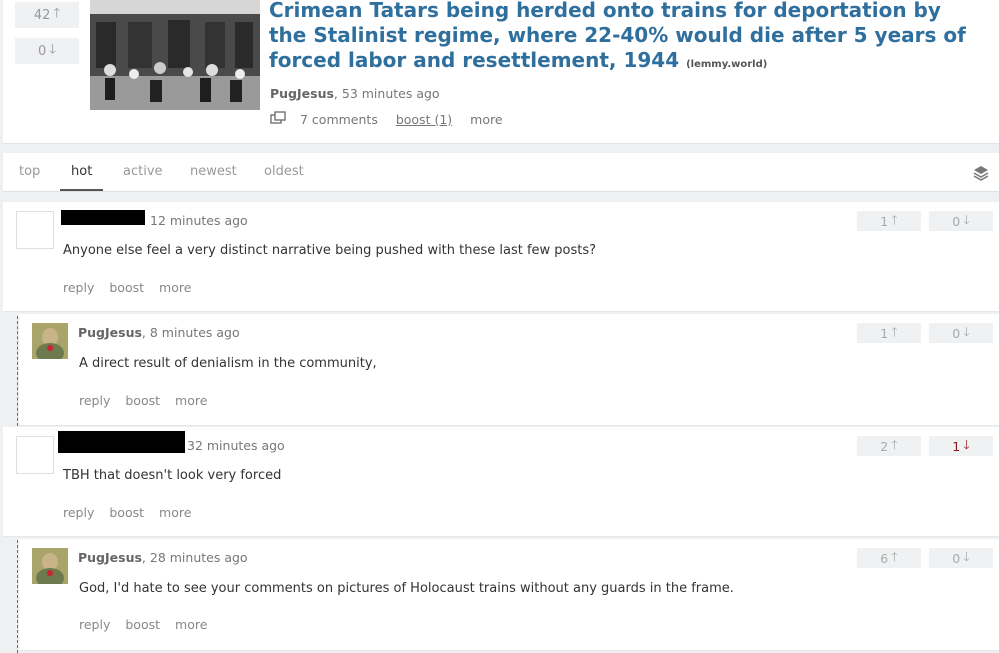 This screenshot has height=653, width=999. Describe the element at coordinates (424, 119) in the screenshot. I see `boost-link: boost (1)` at that location.